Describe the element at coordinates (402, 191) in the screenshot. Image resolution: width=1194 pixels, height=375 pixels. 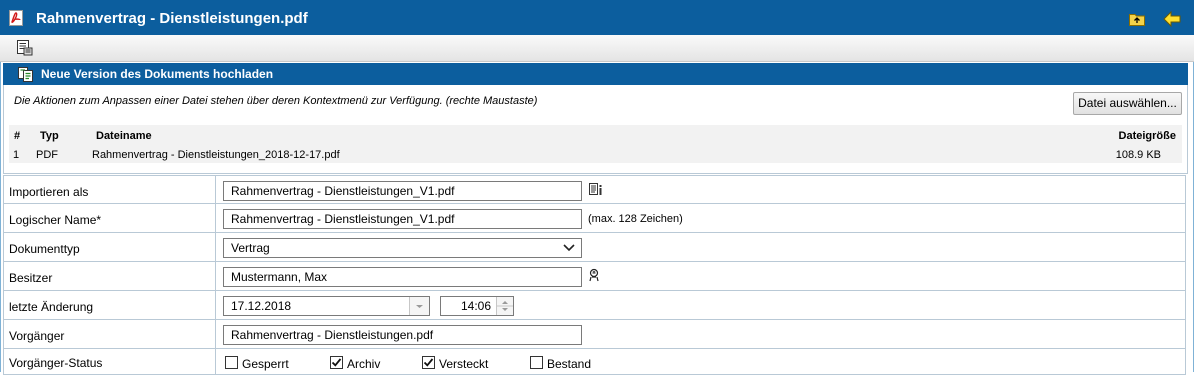
I see `import-as-input: Rahmenvertrag - Dienstleistungen_V1.pdf` at that location.